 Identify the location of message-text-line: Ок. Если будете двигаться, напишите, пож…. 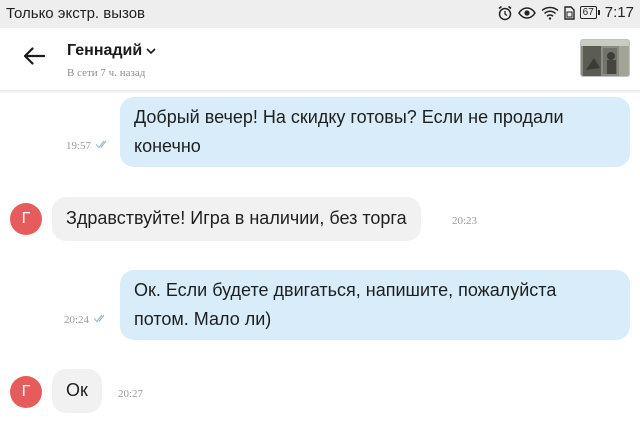
(345, 290).